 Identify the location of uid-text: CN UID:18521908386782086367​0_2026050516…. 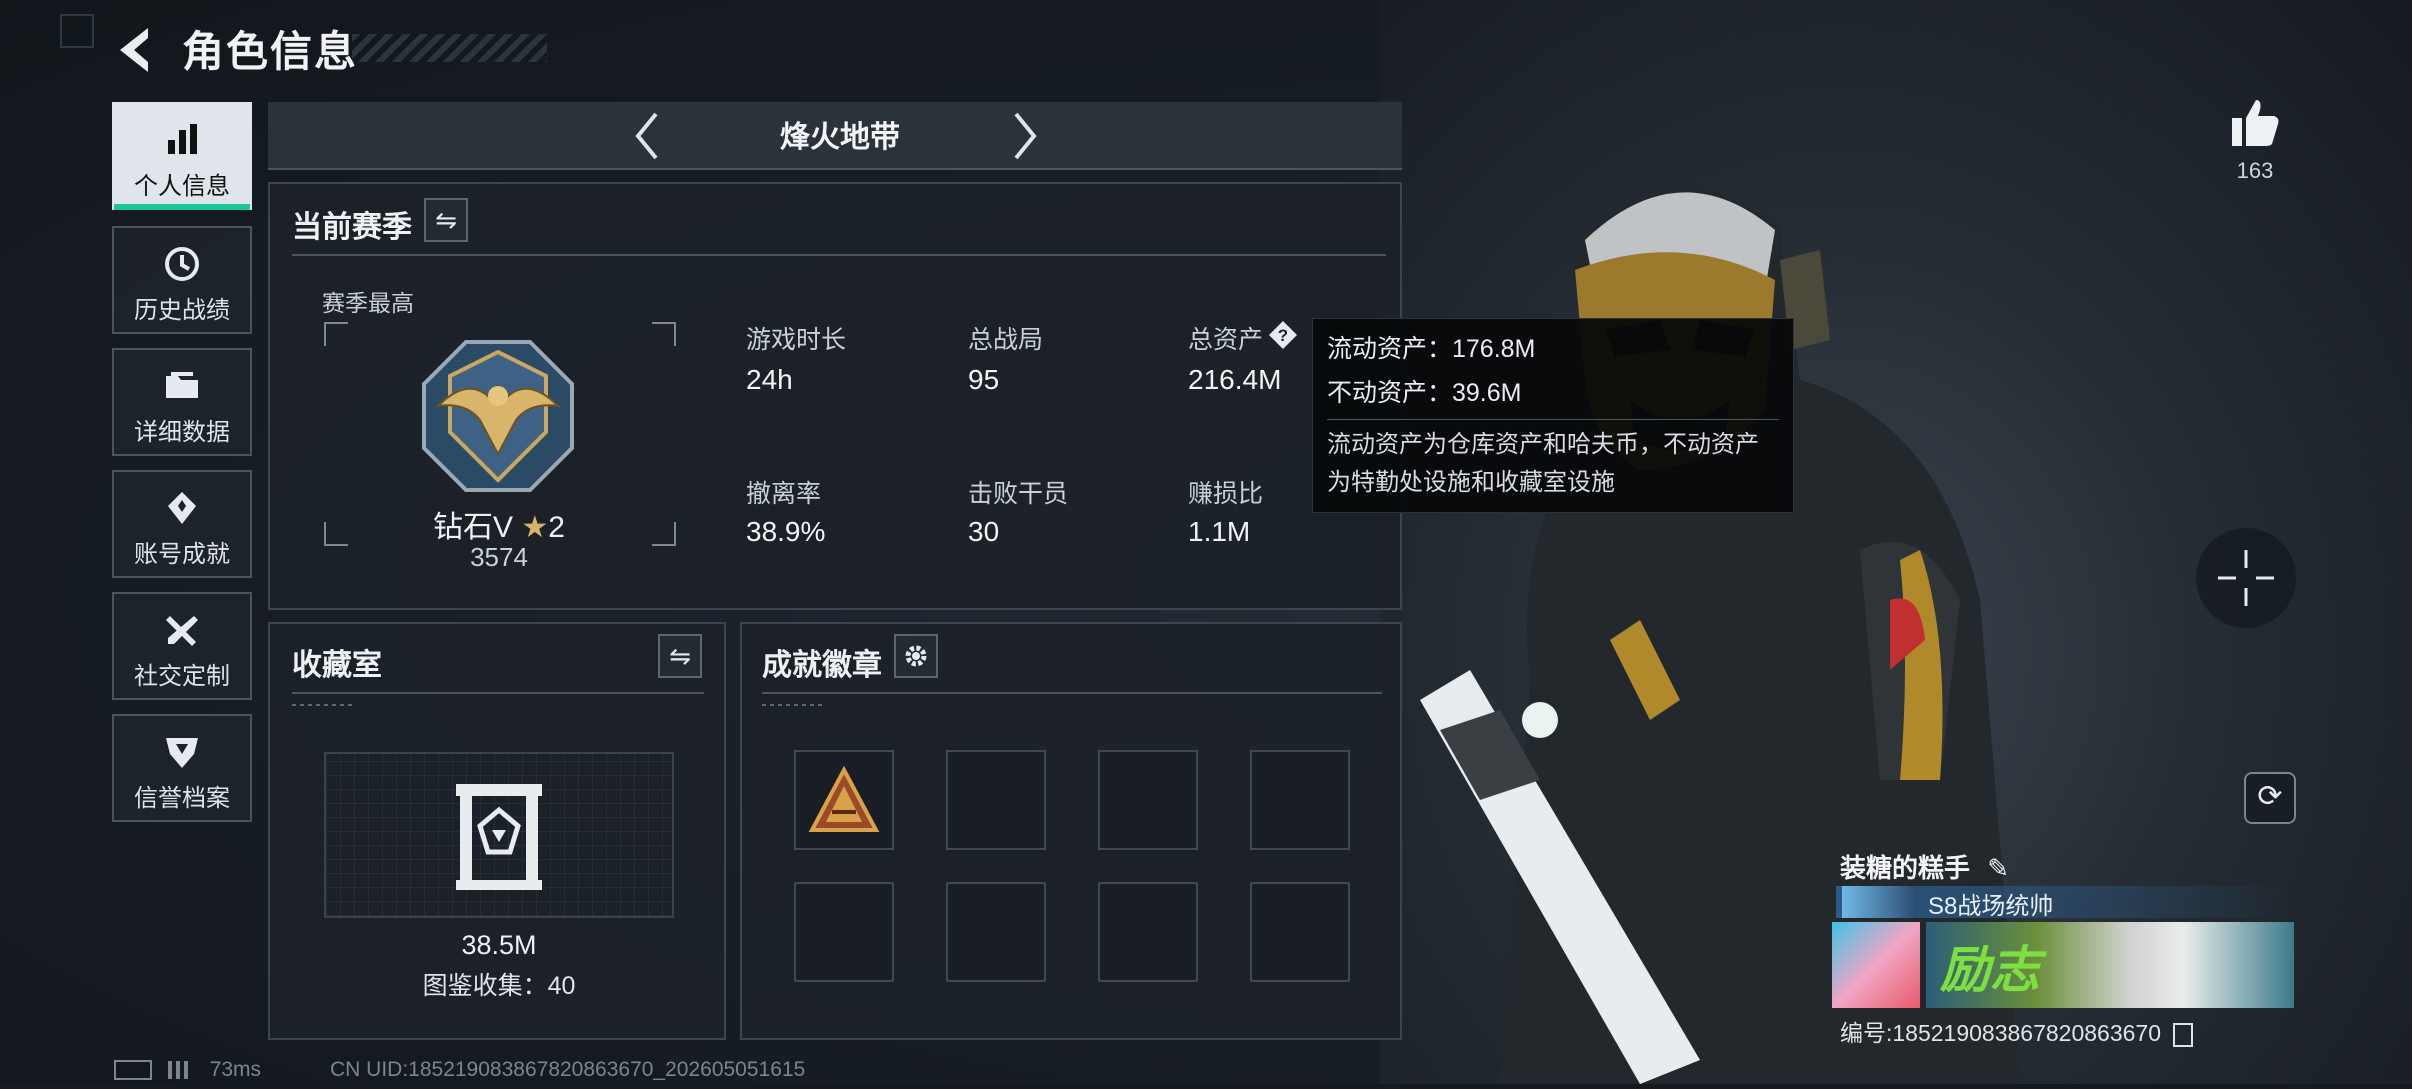
(568, 1069).